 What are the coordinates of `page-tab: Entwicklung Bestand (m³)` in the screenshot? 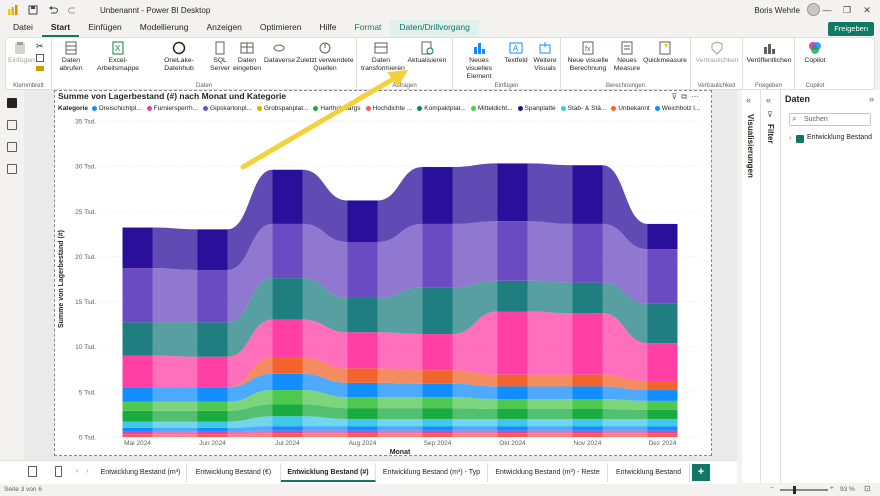 It's located at (141, 472).